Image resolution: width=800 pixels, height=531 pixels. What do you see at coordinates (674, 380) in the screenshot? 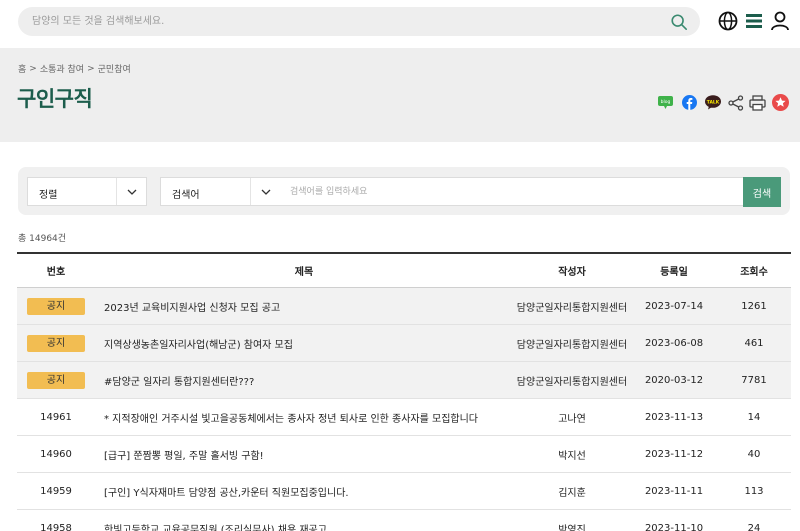
I see `row-date: 2020-03-12` at bounding box center [674, 380].